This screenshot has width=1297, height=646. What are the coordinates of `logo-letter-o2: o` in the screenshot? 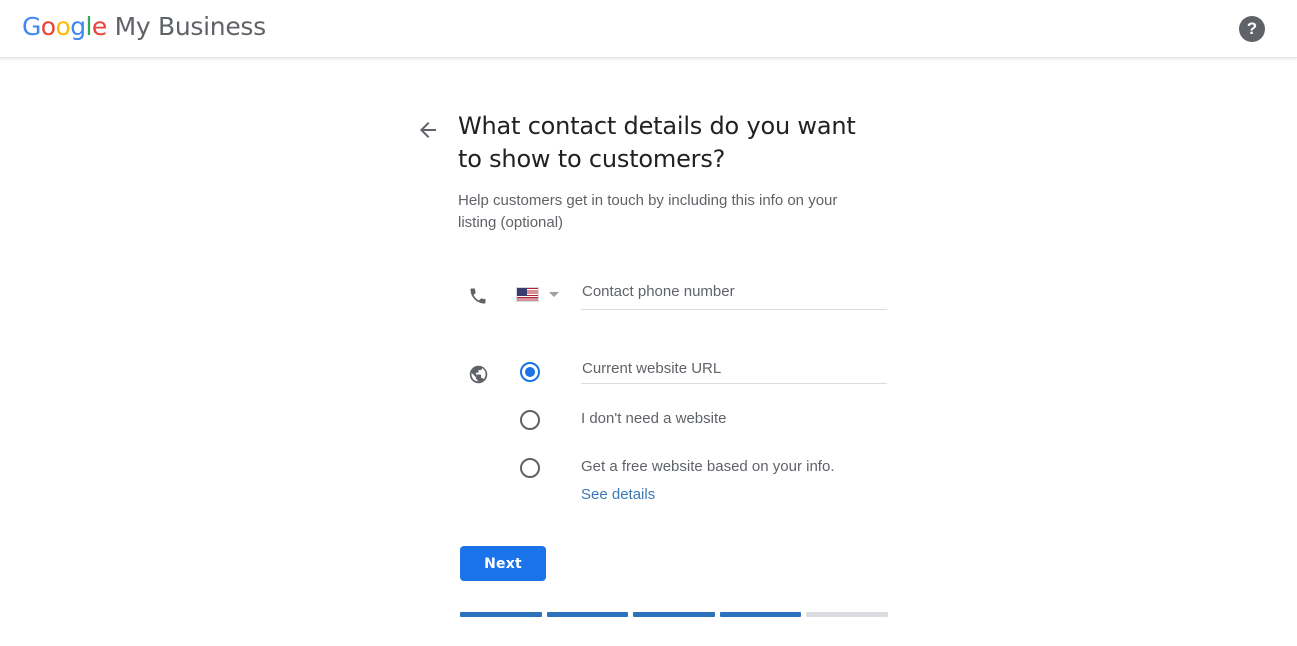 It's located at (63, 26).